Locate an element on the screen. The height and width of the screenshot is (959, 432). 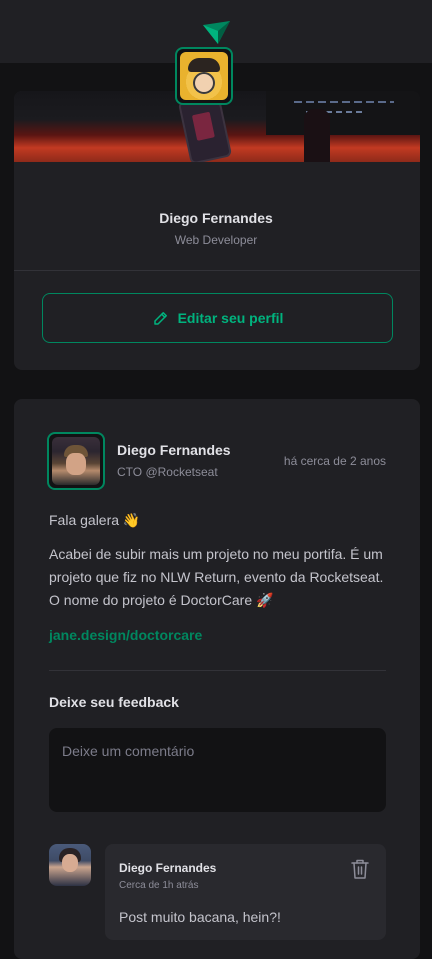
profile-avatar is located at coordinates (204, 76).